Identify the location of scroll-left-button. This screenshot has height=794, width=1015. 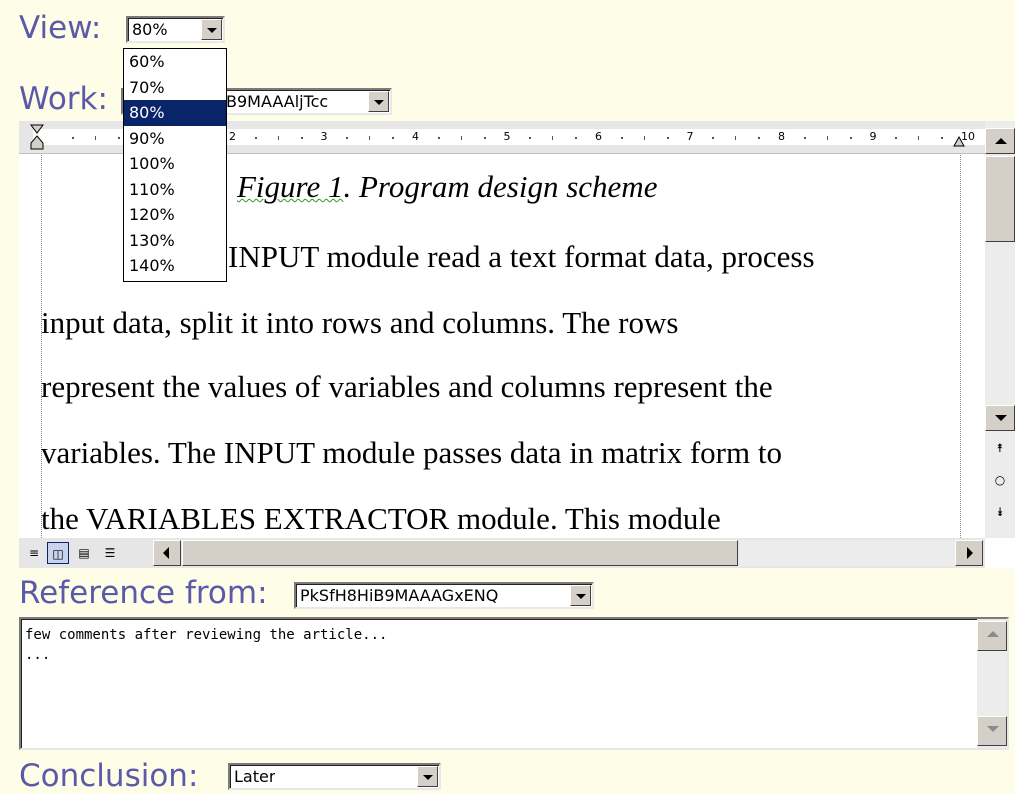
(167, 553).